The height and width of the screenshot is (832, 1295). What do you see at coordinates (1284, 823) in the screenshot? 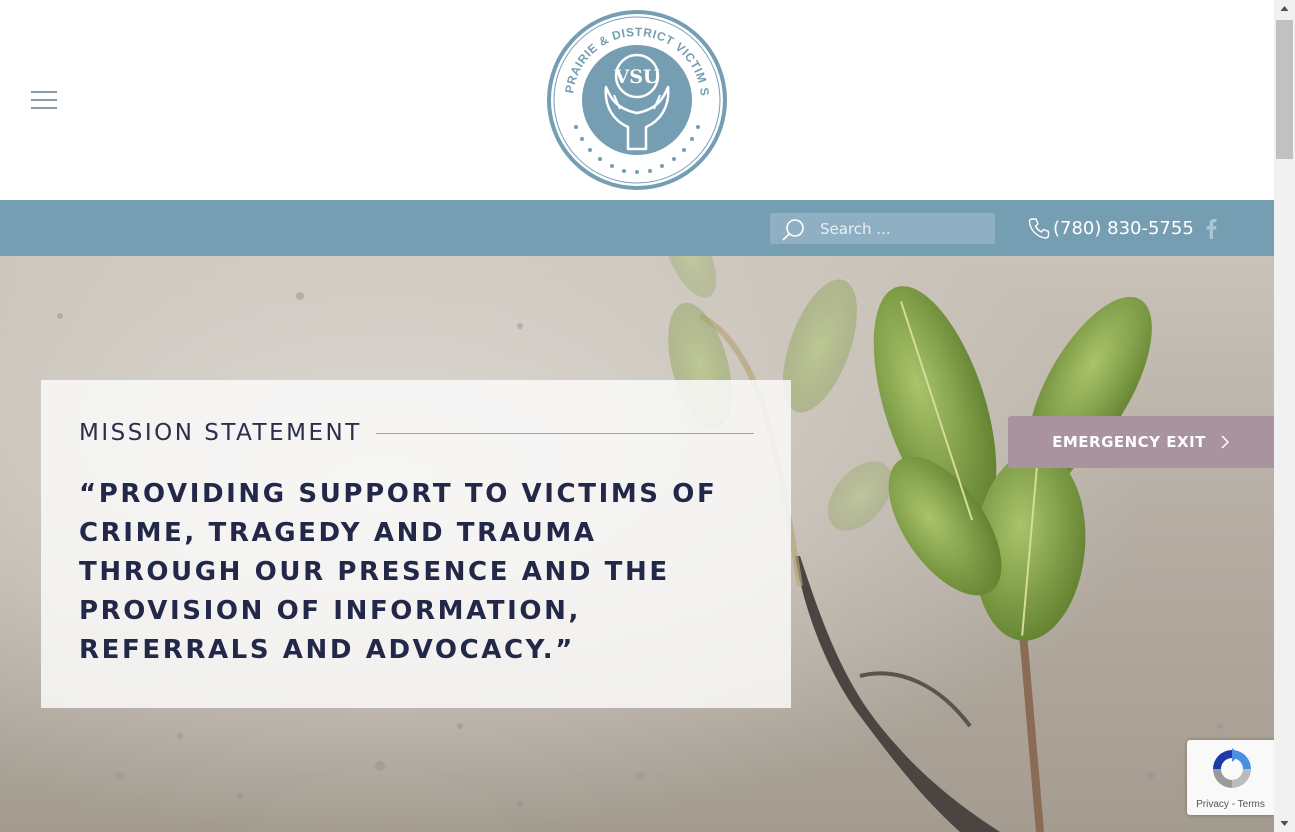
I see `scroll-down-arrow-icon` at bounding box center [1284, 823].